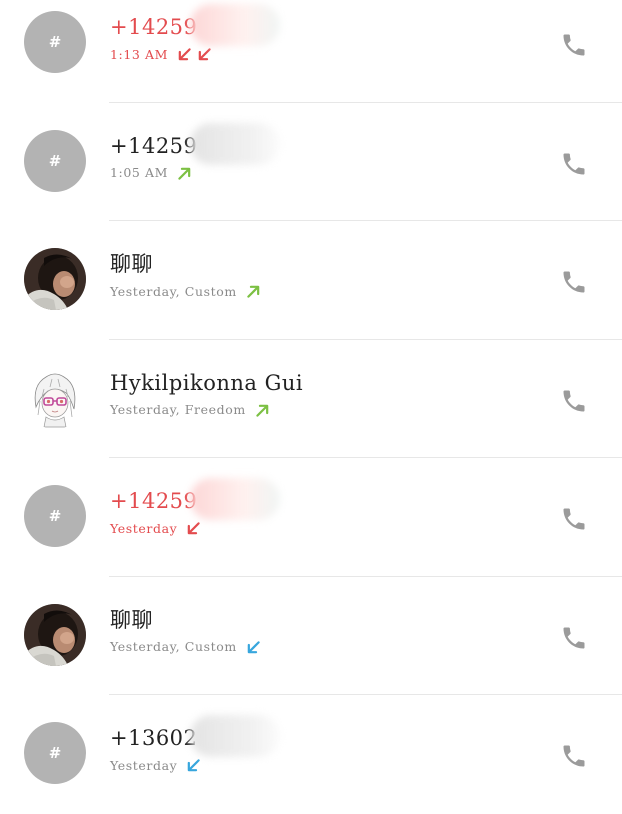  I want to click on call-detail: 1:13 AM, so click(290, 54).